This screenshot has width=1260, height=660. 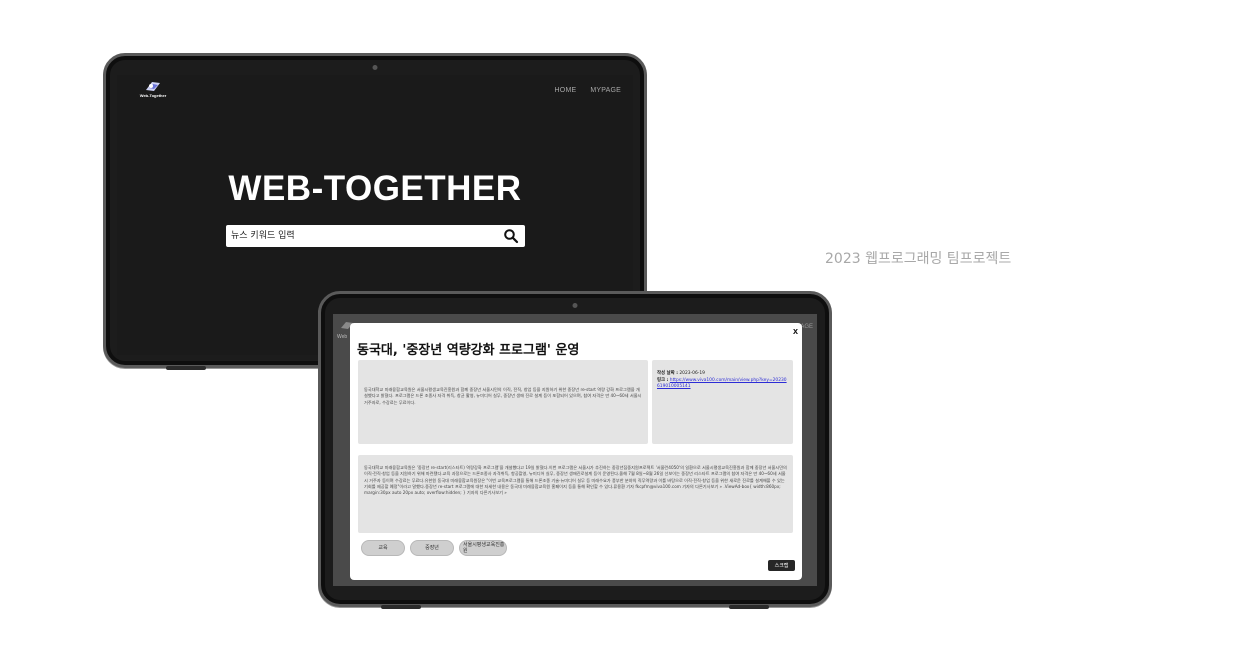 What do you see at coordinates (781, 565) in the screenshot?
I see `scrap-button: 스크랩` at bounding box center [781, 565].